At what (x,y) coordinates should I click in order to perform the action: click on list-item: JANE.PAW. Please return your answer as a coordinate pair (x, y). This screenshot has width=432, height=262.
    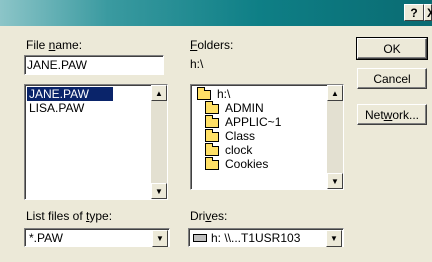
    Looking at the image, I should click on (70, 94).